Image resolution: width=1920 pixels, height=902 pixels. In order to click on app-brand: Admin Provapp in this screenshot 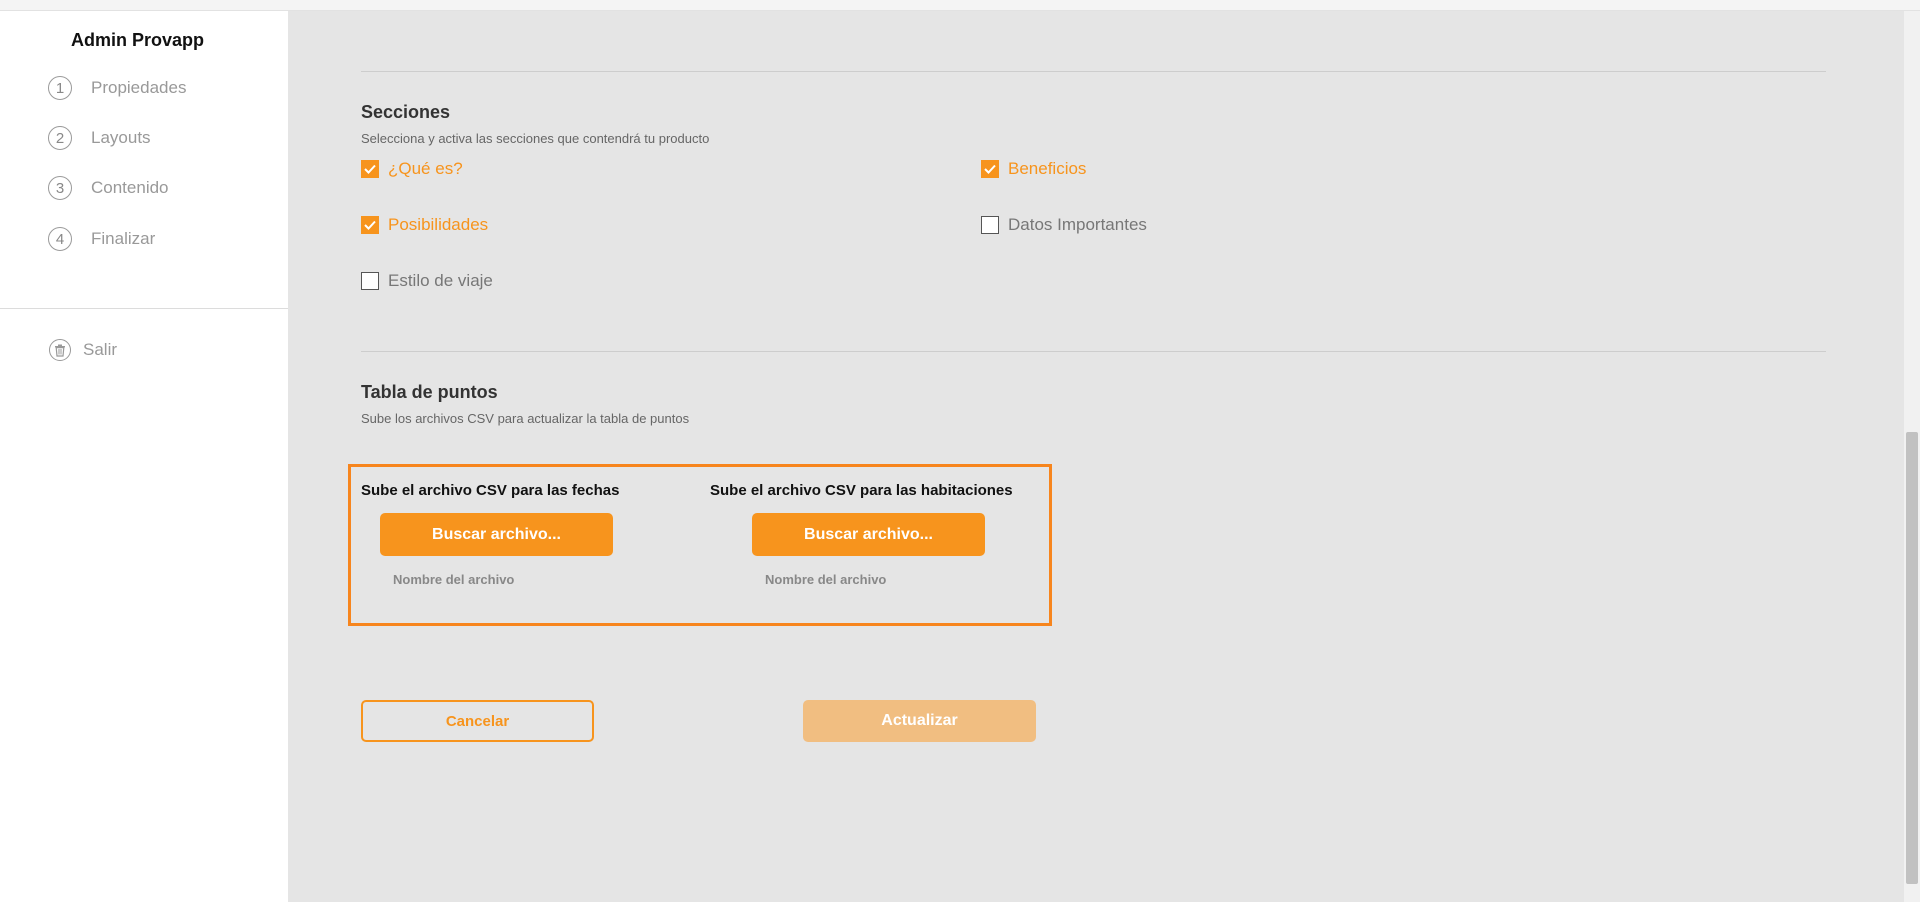, I will do `click(138, 40)`.